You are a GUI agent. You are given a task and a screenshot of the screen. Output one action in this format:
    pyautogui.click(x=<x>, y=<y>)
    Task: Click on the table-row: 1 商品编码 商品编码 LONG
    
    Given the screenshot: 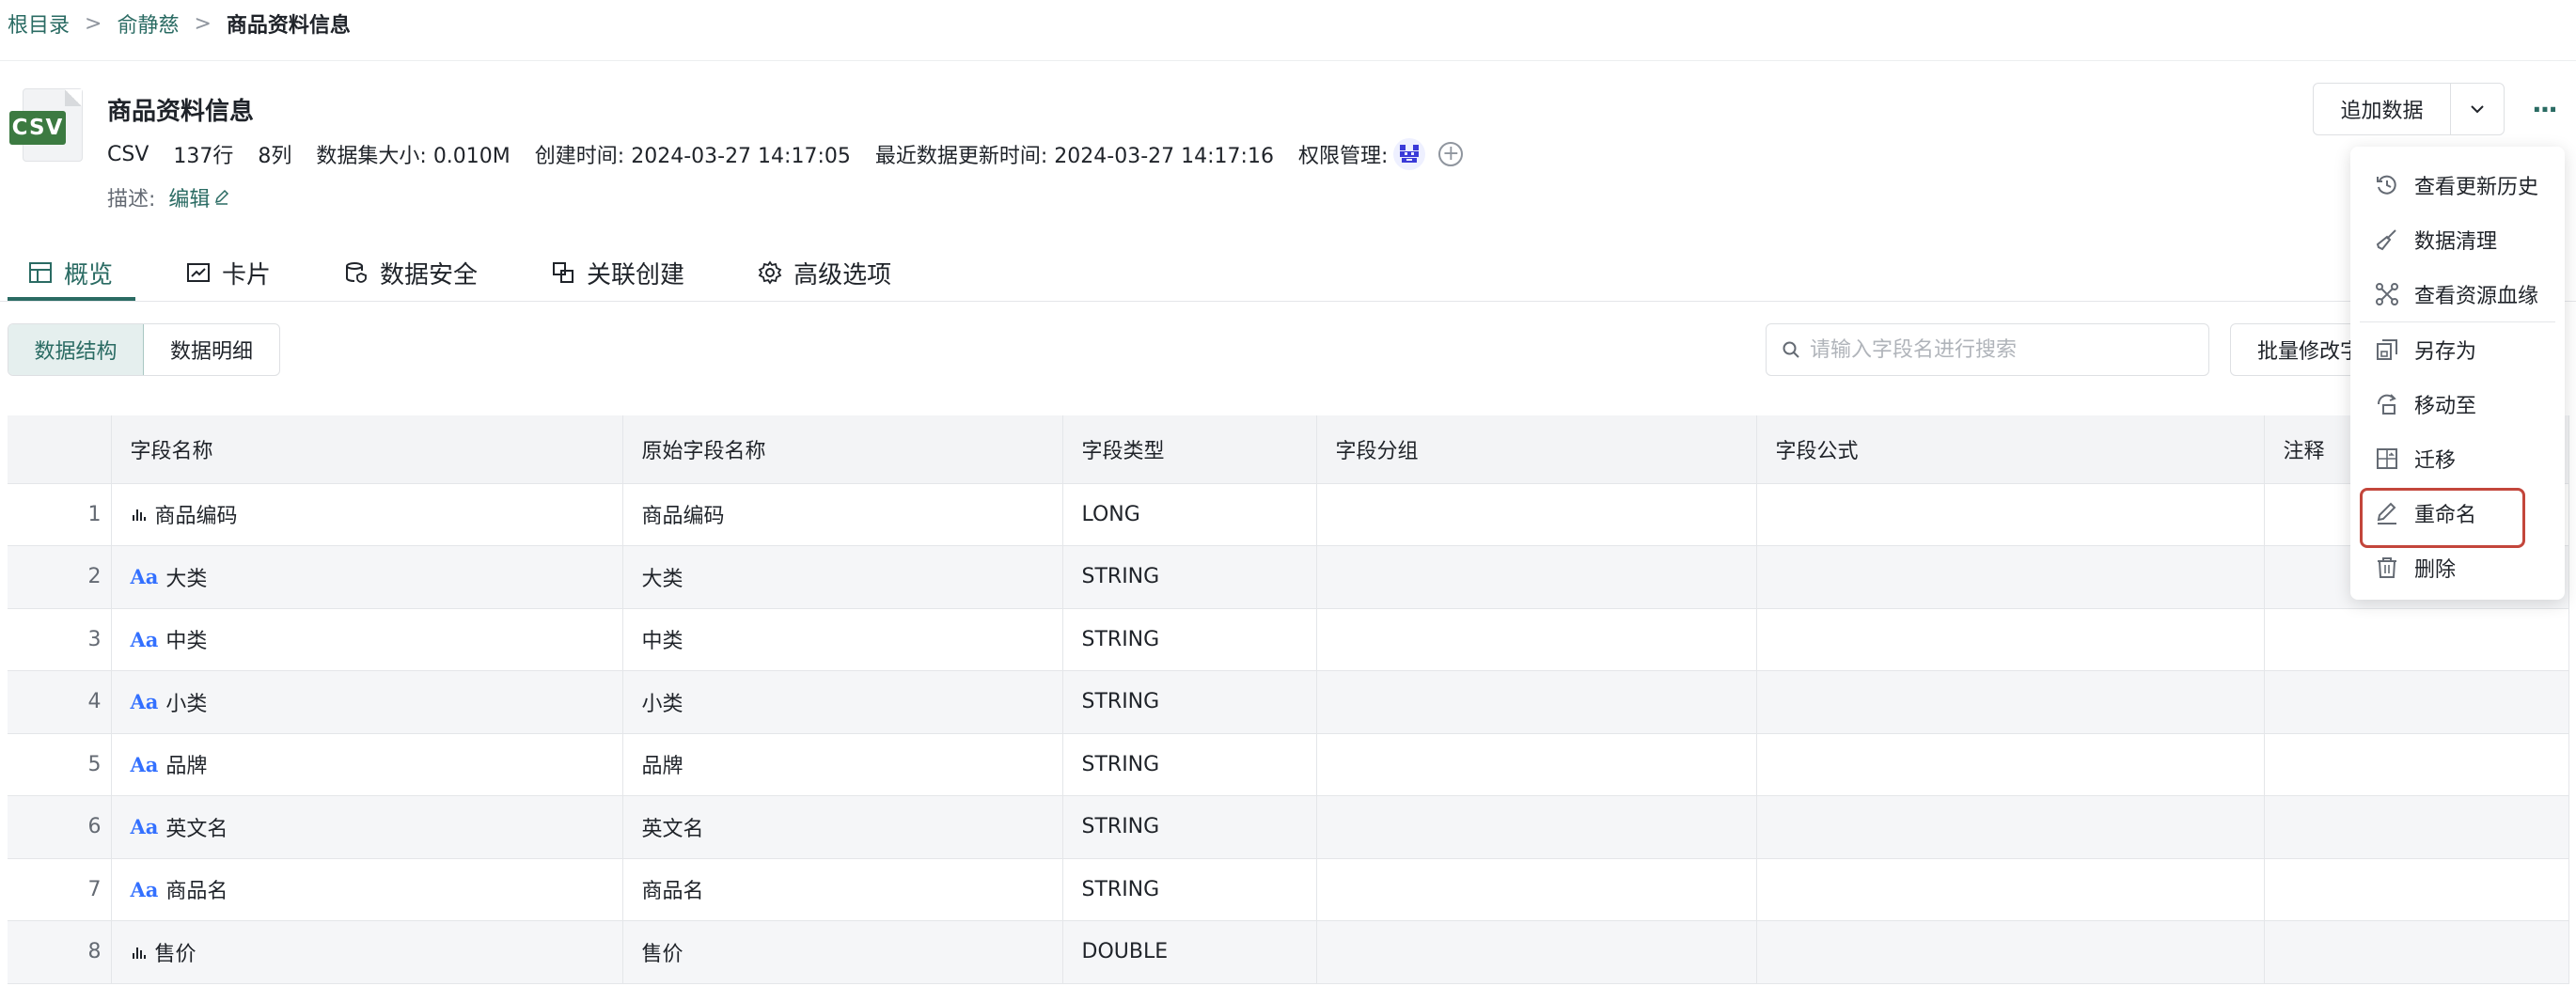 What is the action you would take?
    pyautogui.click(x=1289, y=514)
    